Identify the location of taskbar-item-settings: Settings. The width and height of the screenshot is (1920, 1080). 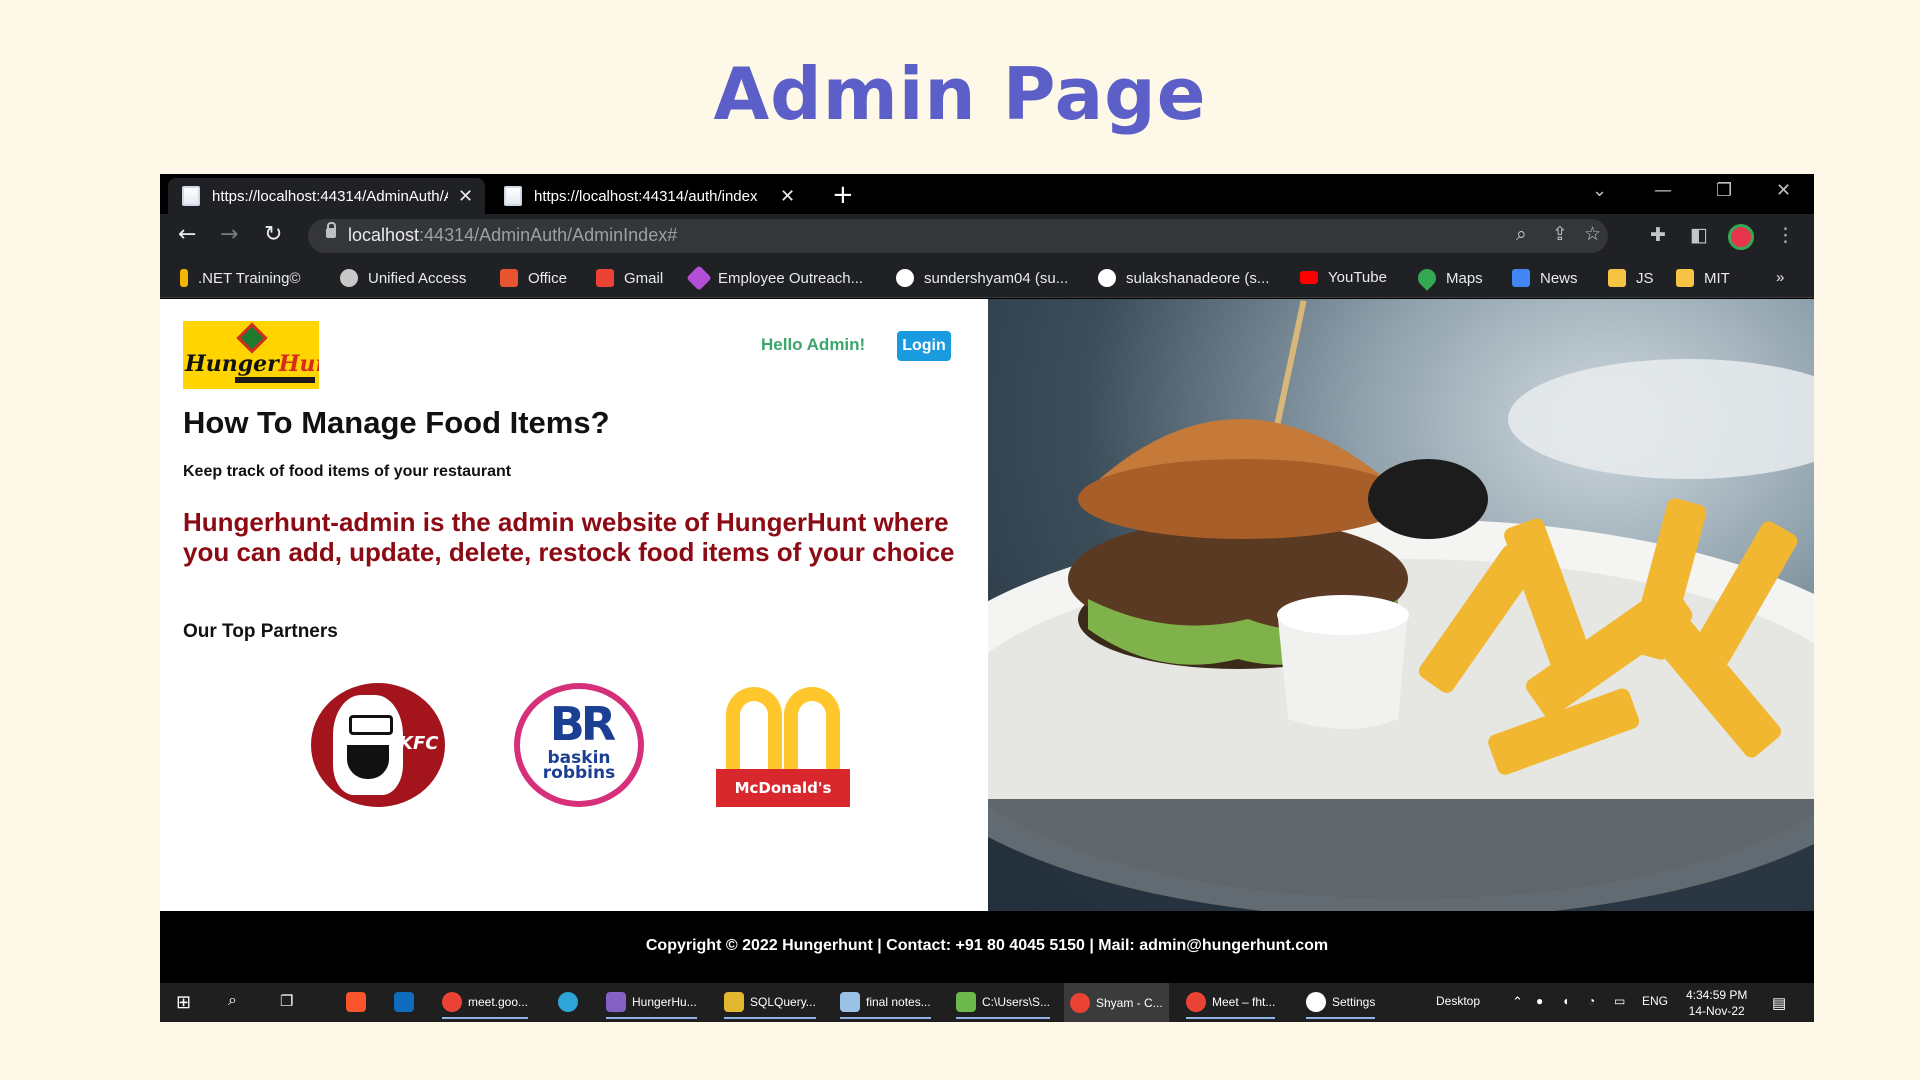
(1341, 1005).